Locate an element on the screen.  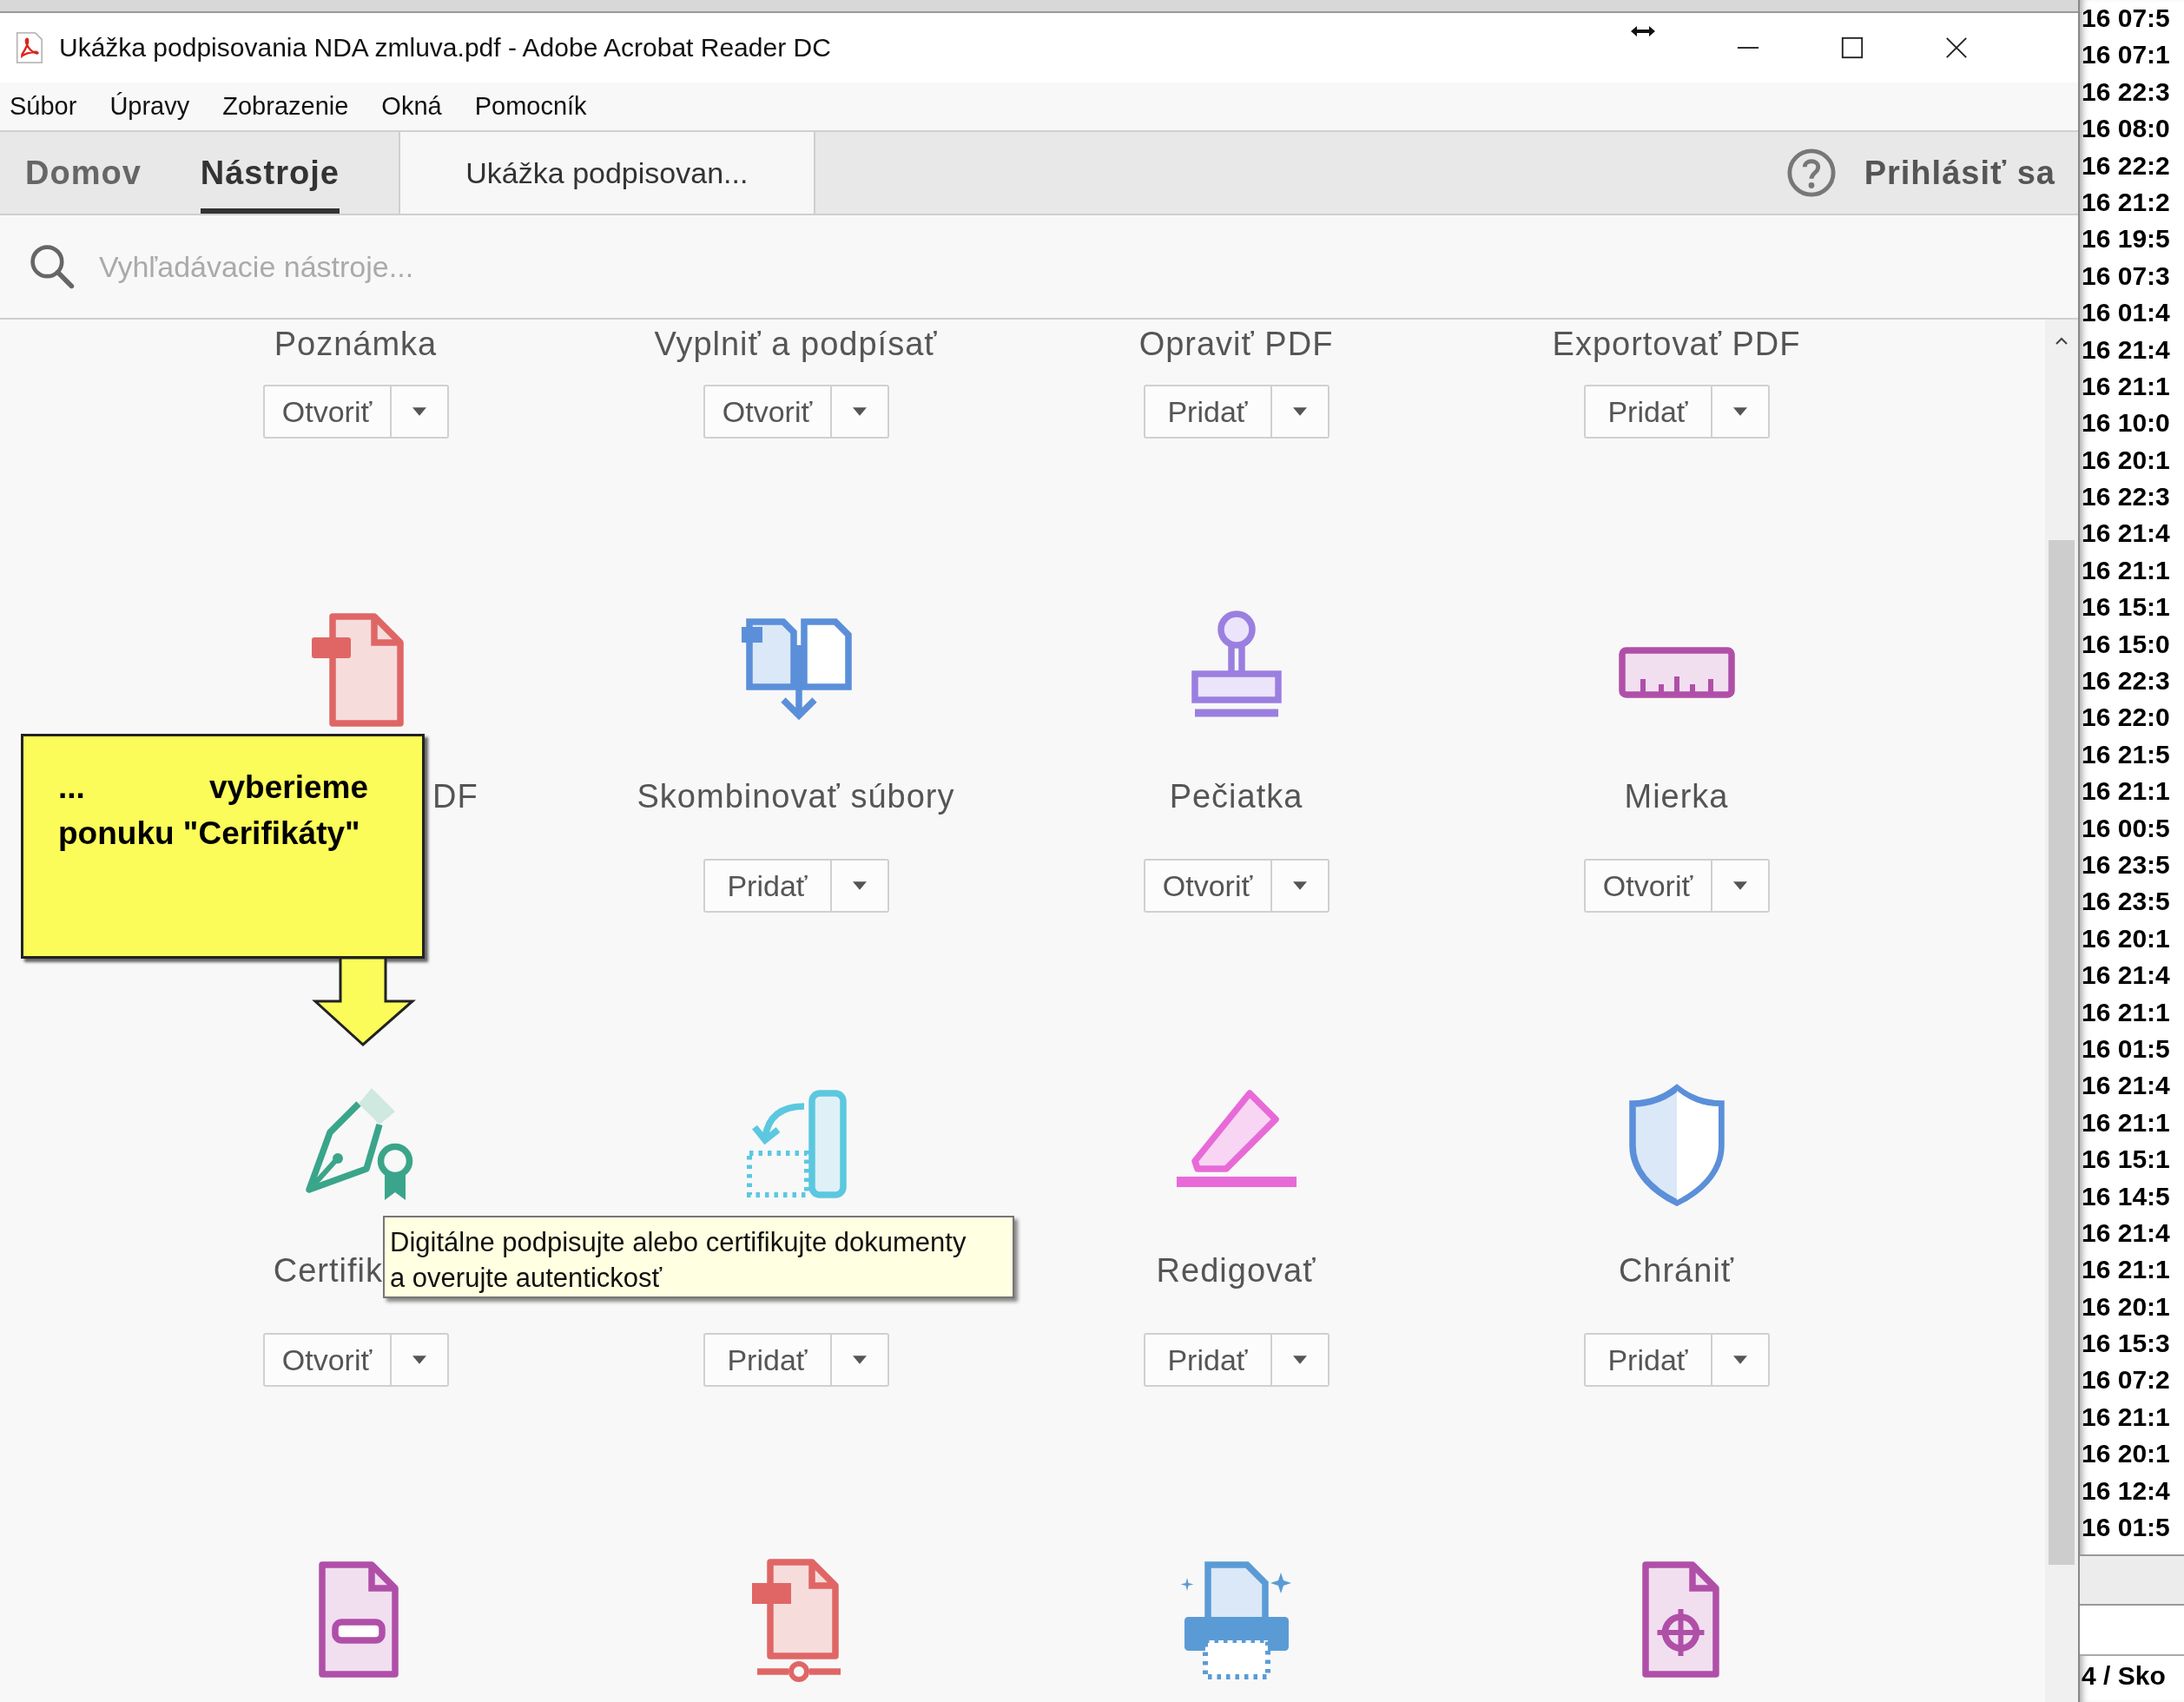
close-icon is located at coordinates (1956, 48).